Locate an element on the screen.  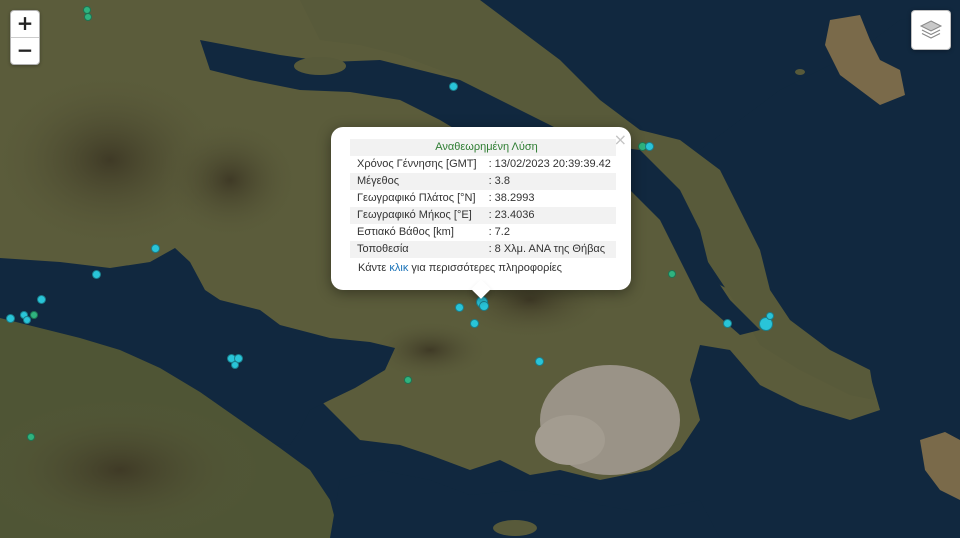
row-label: Εστιακό Βάθος [km] is located at coordinates (405, 232).